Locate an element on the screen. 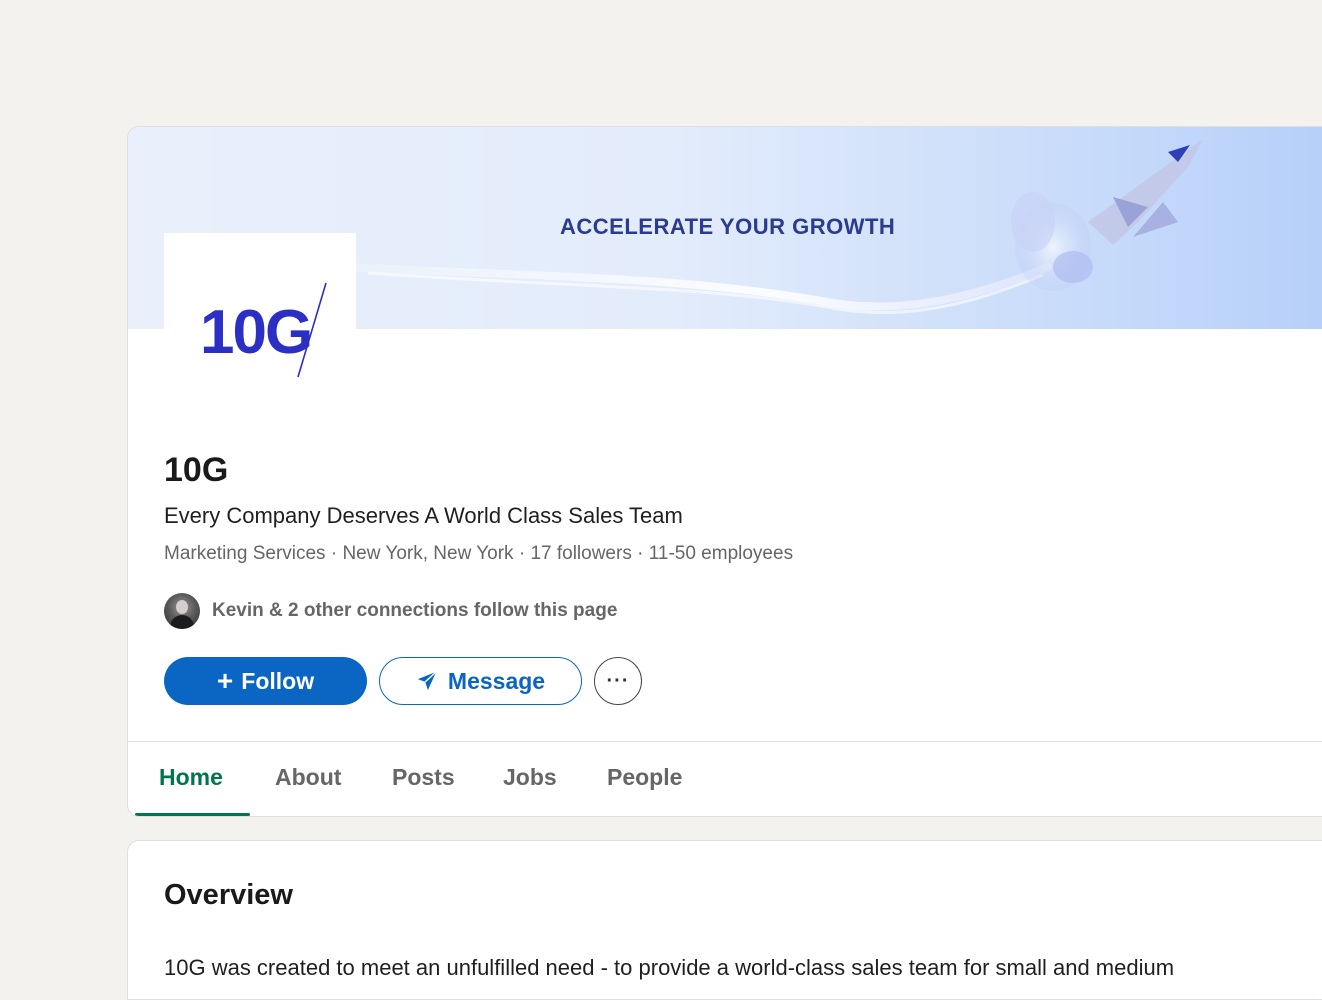 The height and width of the screenshot is (1000, 1322). tab-about: About is located at coordinates (308, 777).